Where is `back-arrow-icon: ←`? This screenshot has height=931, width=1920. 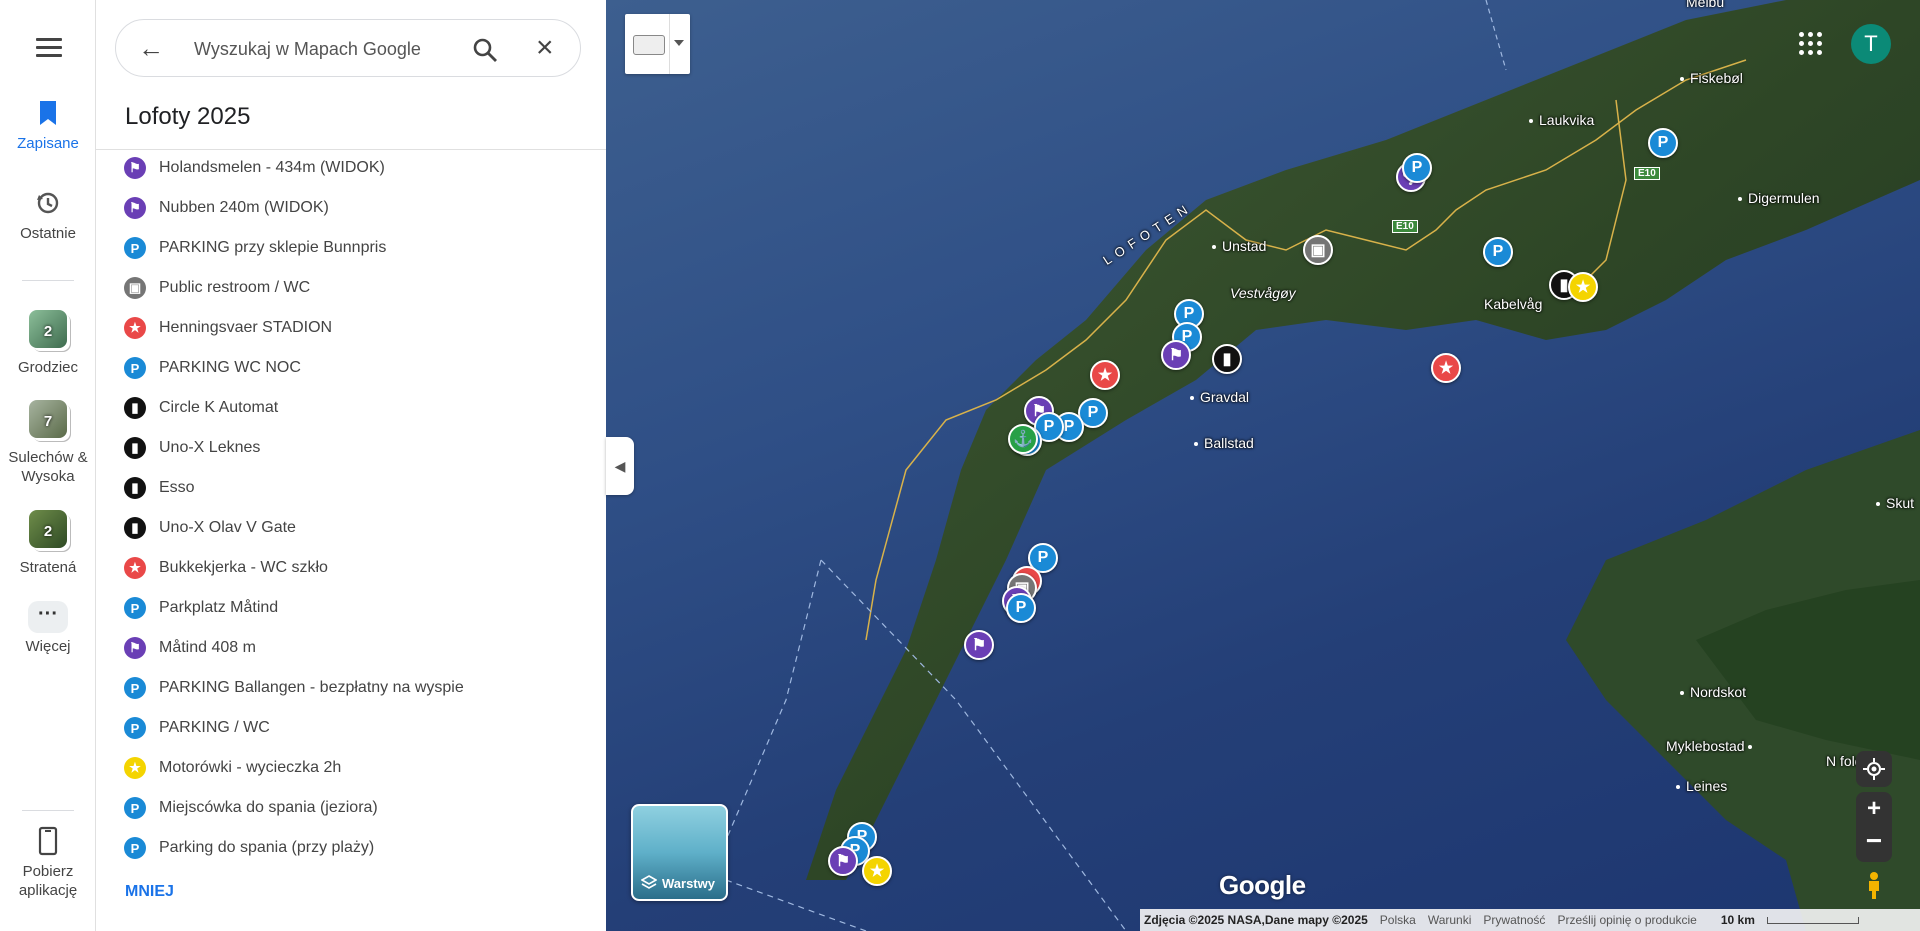 back-arrow-icon: ← is located at coordinates (151, 48).